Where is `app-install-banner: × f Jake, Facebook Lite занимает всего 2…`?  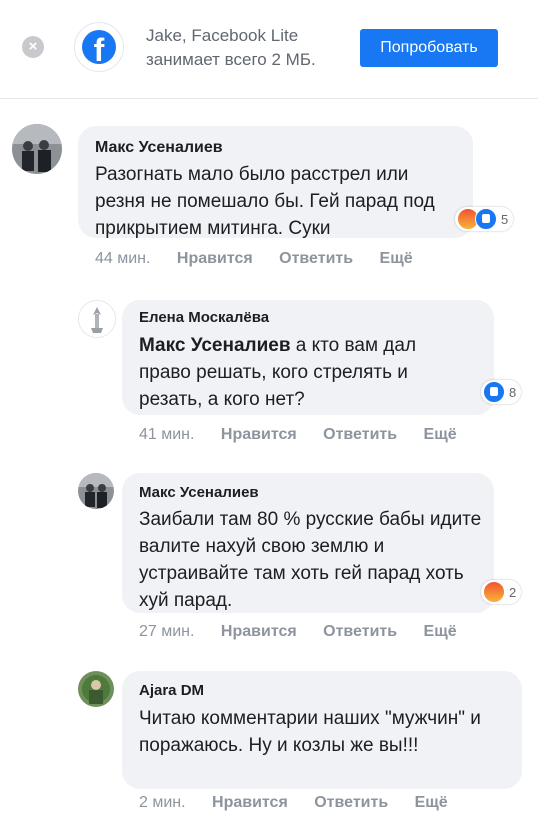 app-install-banner: × f Jake, Facebook Lite занимает всего 2… is located at coordinates (269, 49).